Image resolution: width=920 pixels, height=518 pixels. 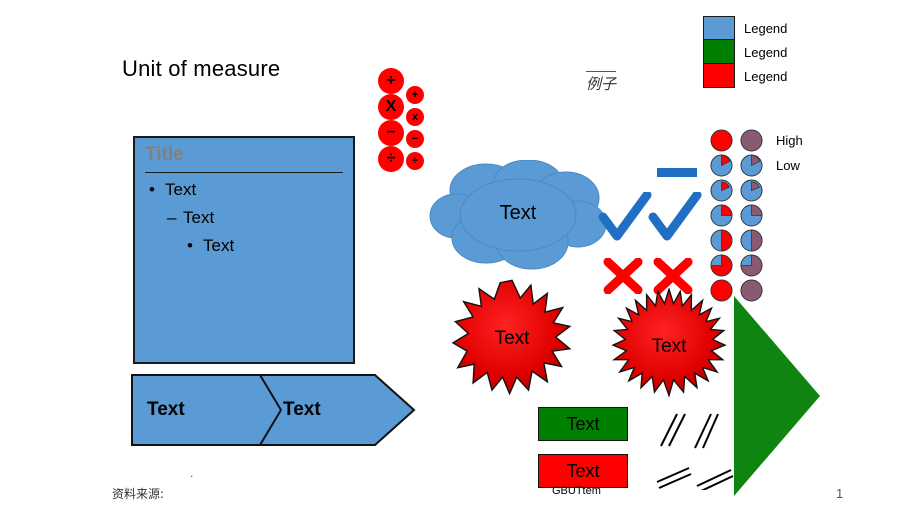 I want to click on content-box-divider, so click(x=244, y=172).